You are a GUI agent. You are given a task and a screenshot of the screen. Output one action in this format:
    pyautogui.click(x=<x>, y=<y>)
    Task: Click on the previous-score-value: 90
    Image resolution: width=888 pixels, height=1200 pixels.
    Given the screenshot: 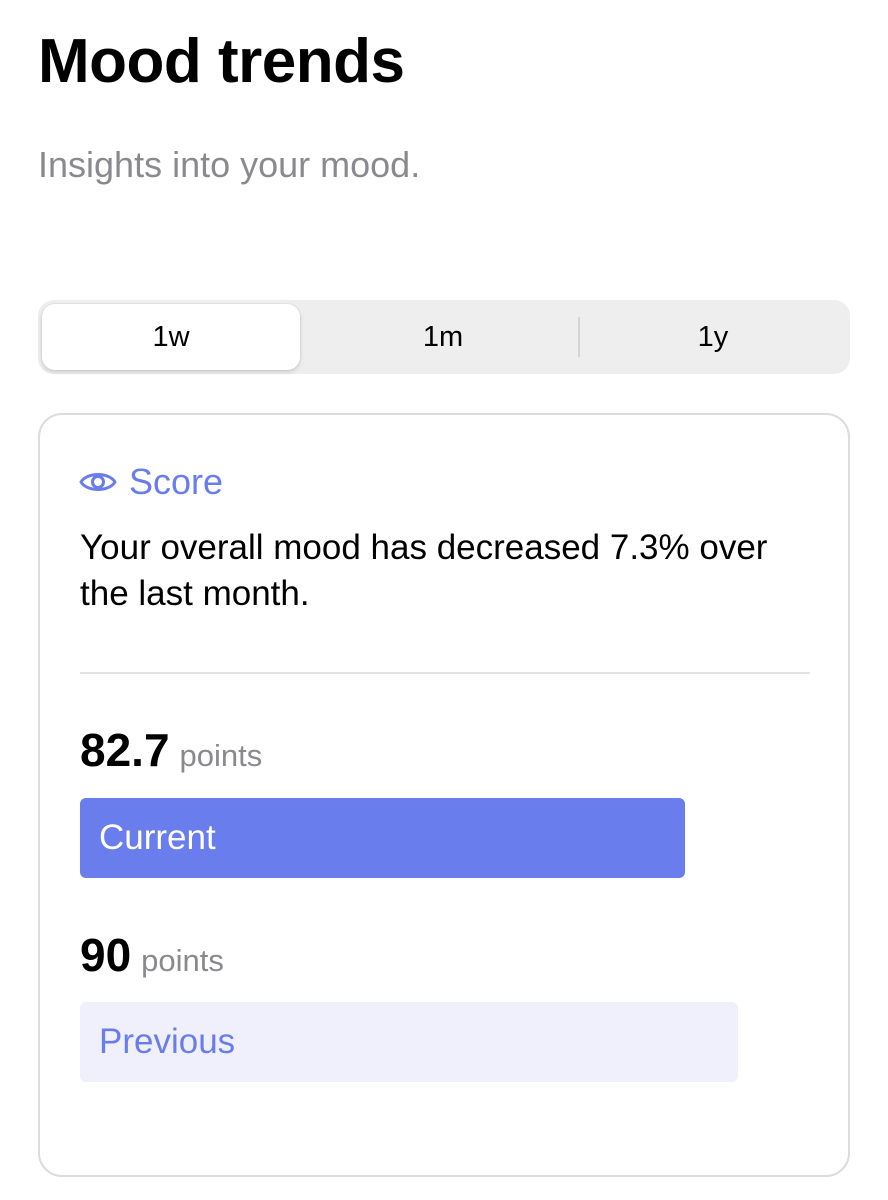 What is the action you would take?
    pyautogui.click(x=106, y=955)
    